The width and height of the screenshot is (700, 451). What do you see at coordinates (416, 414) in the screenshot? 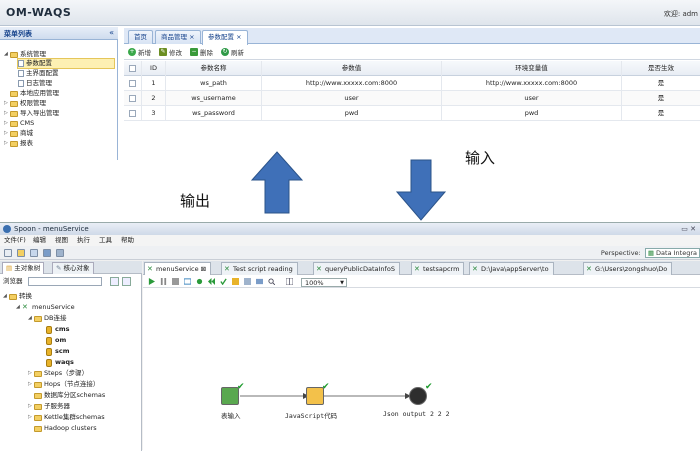
I see `step-label: Json output 2 2 2` at bounding box center [416, 414].